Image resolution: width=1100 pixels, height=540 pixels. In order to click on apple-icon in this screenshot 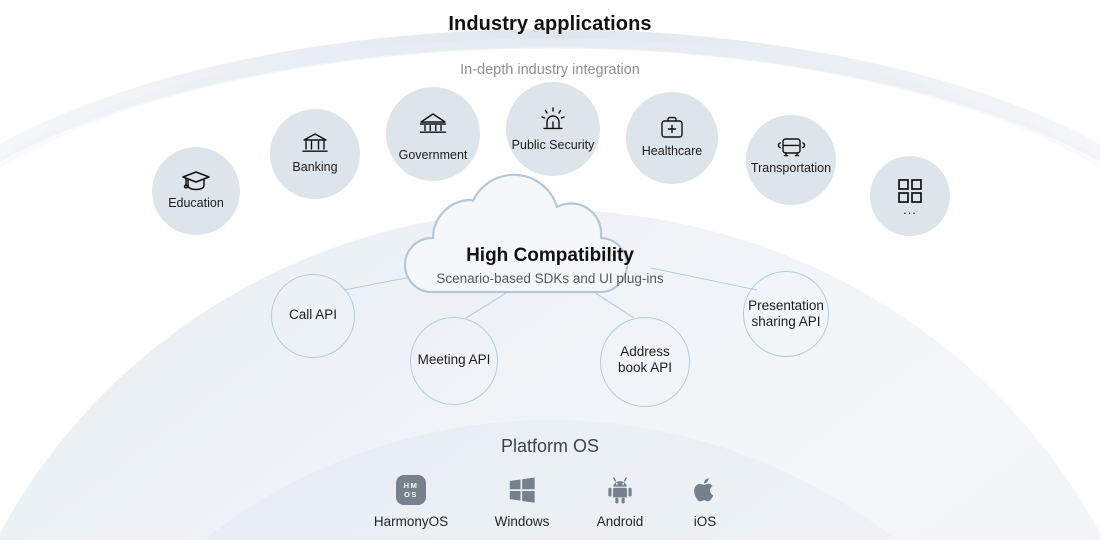, I will do `click(705, 491)`.